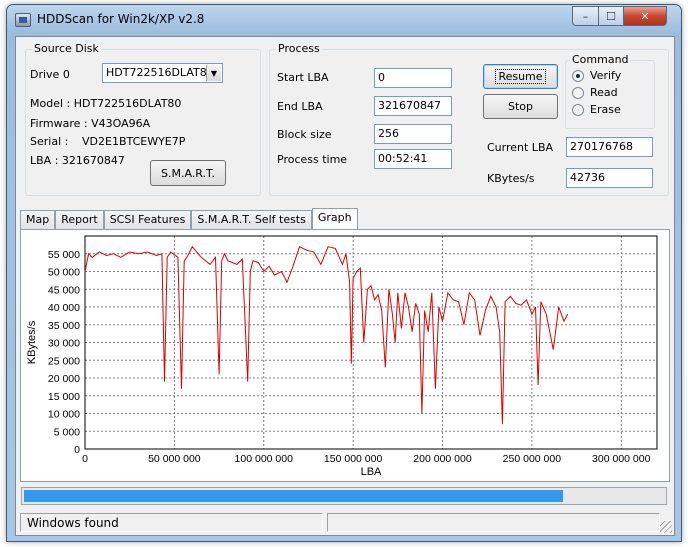 The width and height of the screenshot is (688, 547). I want to click on tab-map: Map, so click(38, 220).